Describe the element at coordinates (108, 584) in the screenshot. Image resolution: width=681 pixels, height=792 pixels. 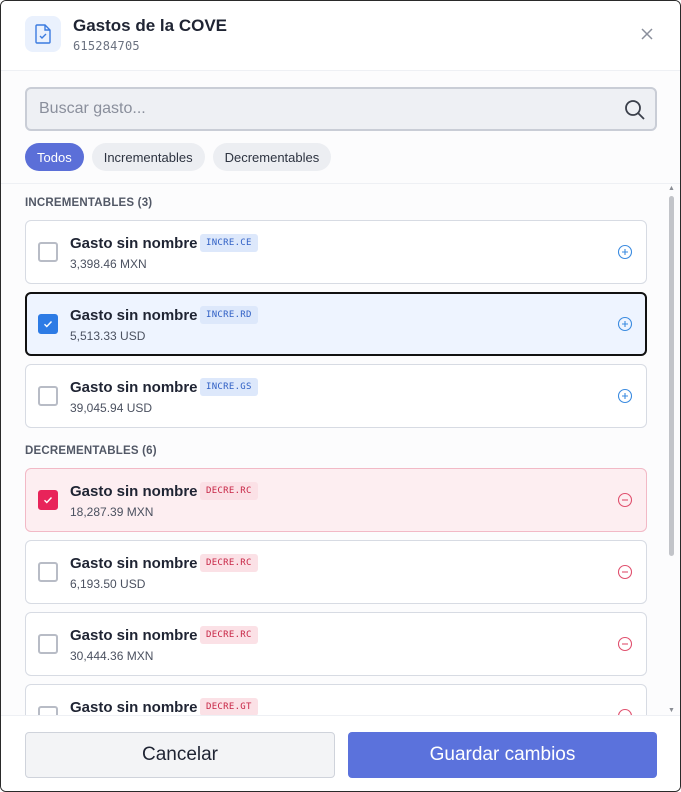
I see `expense-amount: 6,193.50 USD` at that location.